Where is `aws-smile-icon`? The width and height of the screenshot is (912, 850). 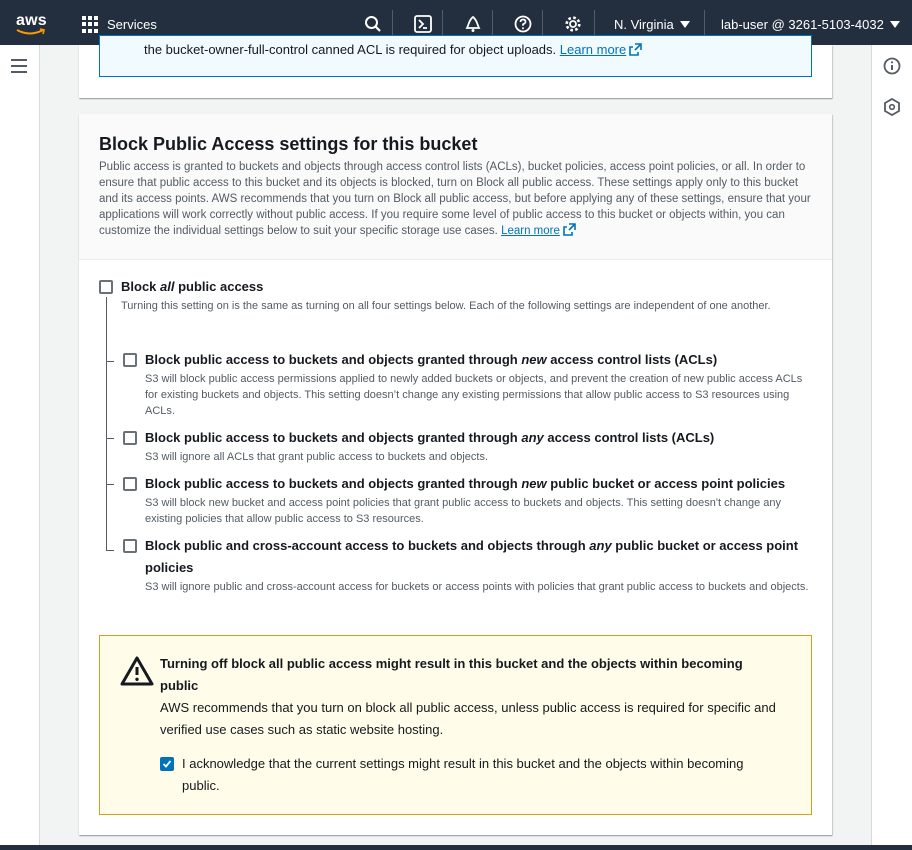 aws-smile-icon is located at coordinates (30, 31).